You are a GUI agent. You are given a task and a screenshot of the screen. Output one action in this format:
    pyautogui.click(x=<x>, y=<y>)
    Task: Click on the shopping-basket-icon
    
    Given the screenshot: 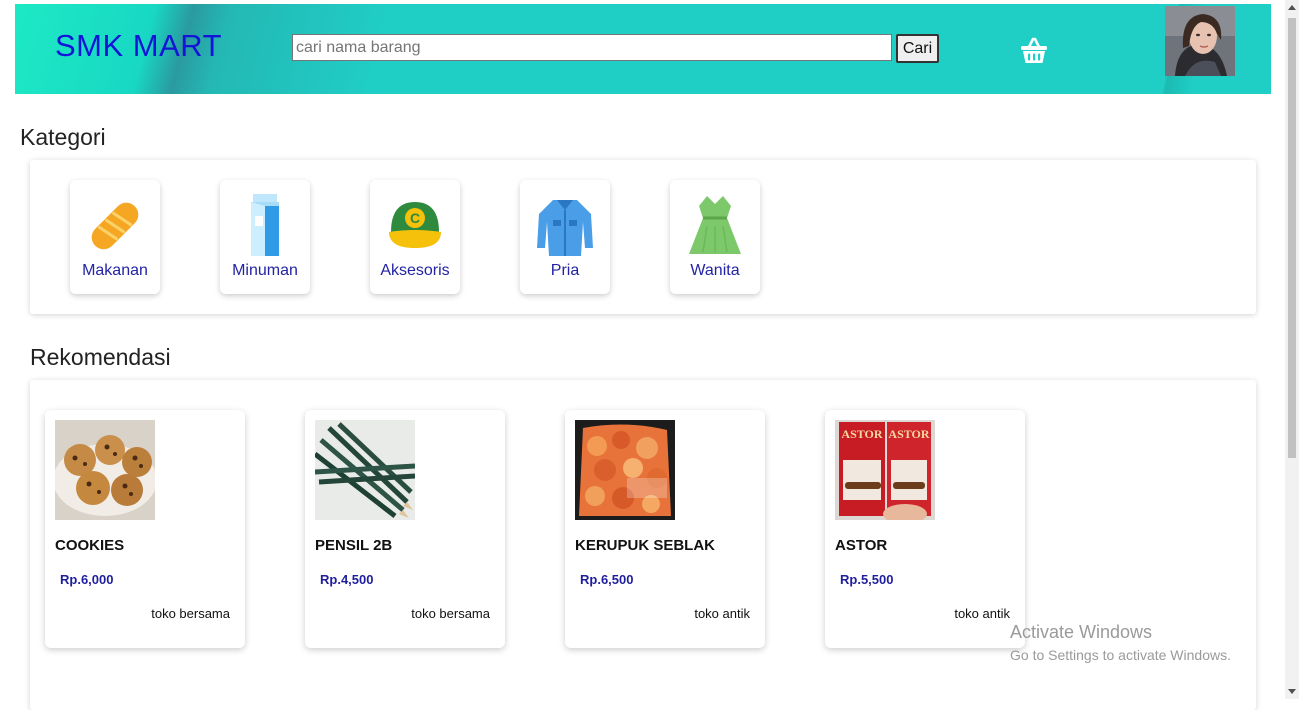 What is the action you would take?
    pyautogui.click(x=1034, y=50)
    